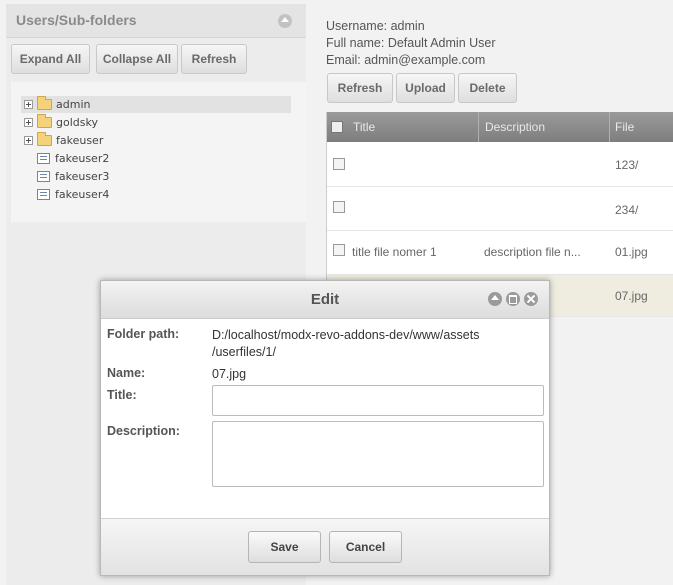 The image size is (673, 585). What do you see at coordinates (50, 59) in the screenshot?
I see `expand-all-button: Expand All` at bounding box center [50, 59].